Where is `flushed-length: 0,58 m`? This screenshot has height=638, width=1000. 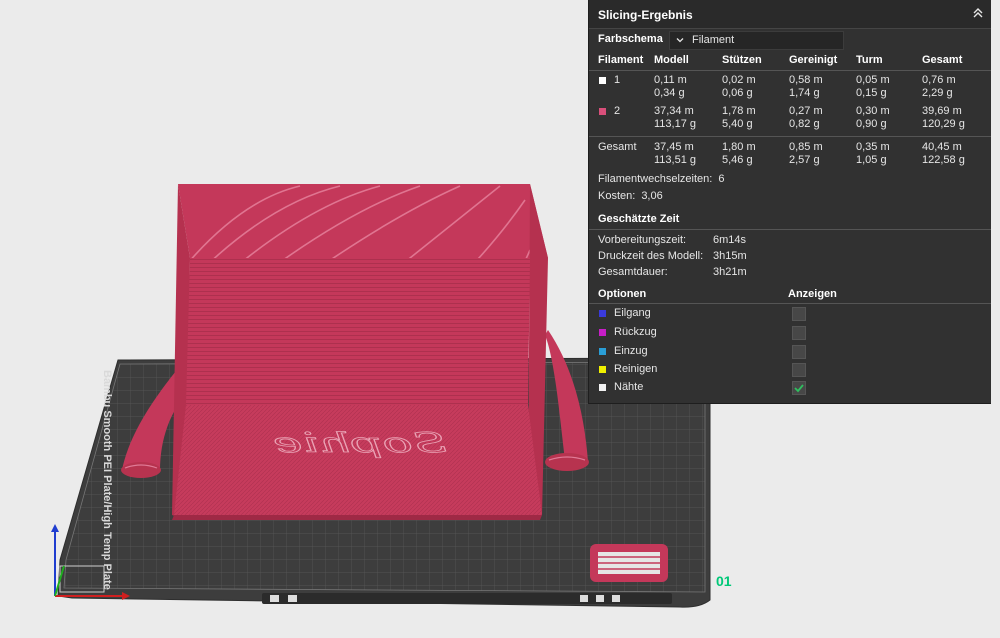
flushed-length: 0,58 m is located at coordinates (806, 80).